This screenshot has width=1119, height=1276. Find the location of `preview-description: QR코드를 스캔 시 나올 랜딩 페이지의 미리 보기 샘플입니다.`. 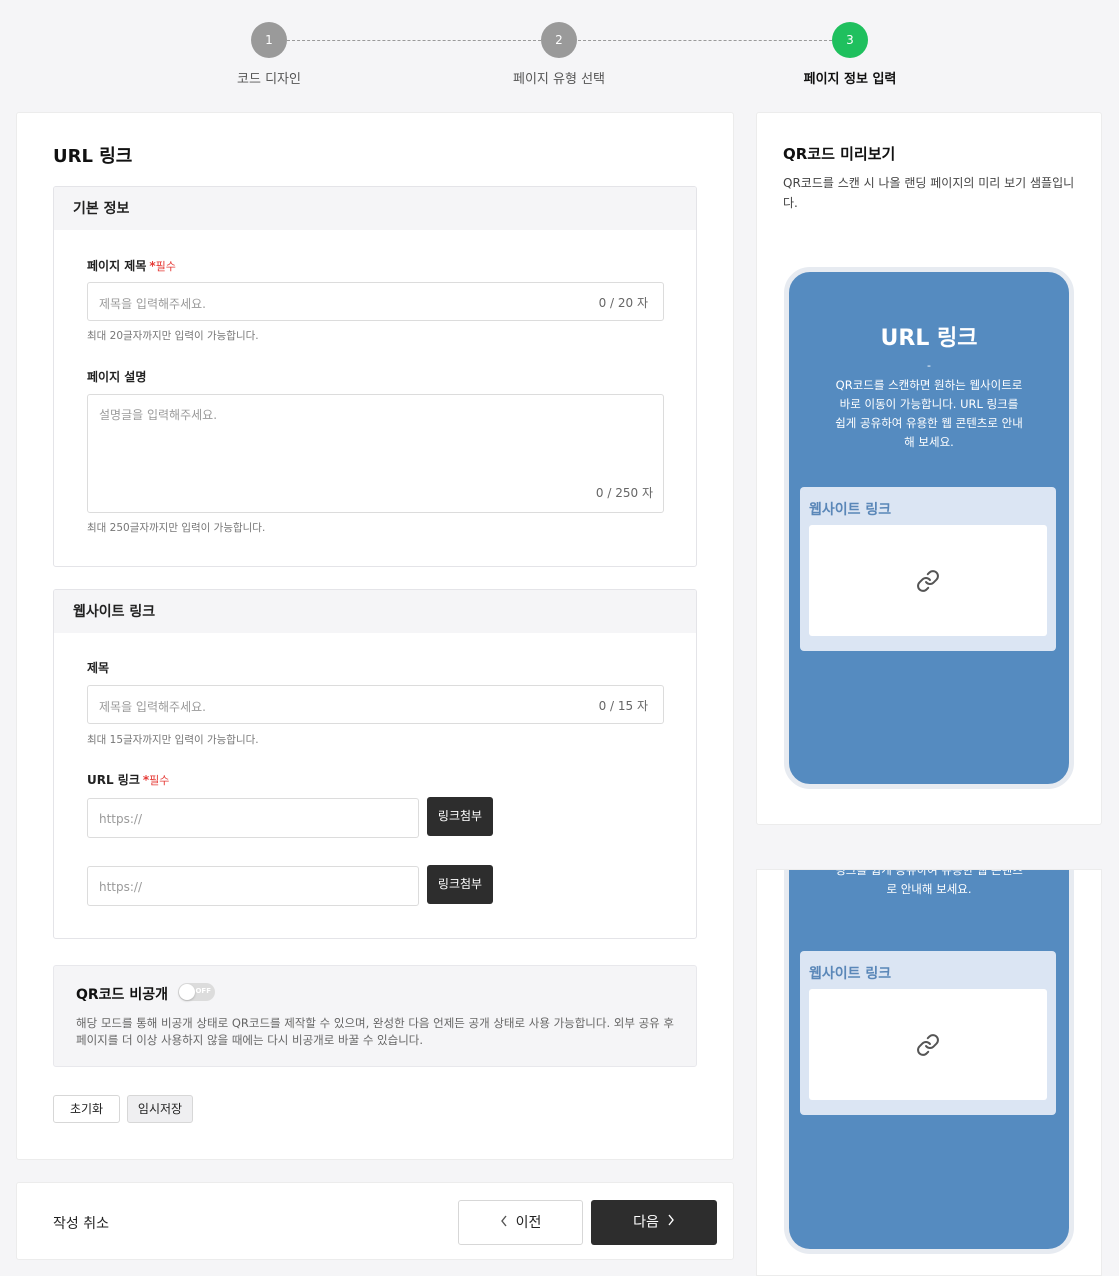

preview-description: QR코드를 스캔 시 나올 랜딩 페이지의 미리 보기 샘플입니다. is located at coordinates (929, 193).